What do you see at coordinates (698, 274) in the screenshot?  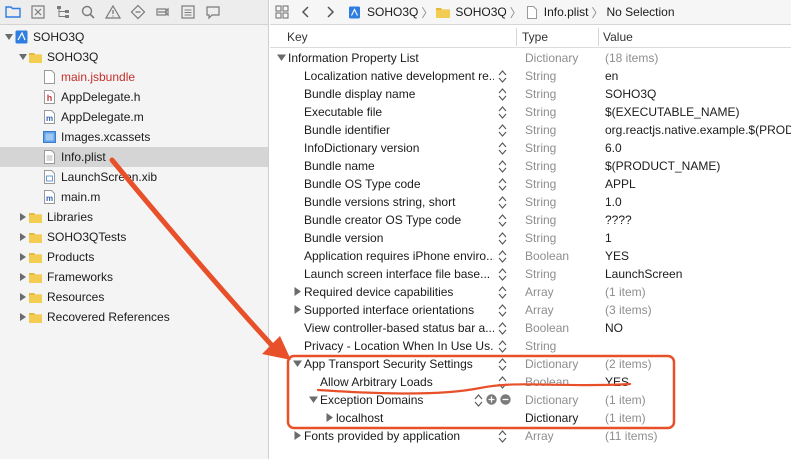 I see `plist-value: LaunchScreen` at bounding box center [698, 274].